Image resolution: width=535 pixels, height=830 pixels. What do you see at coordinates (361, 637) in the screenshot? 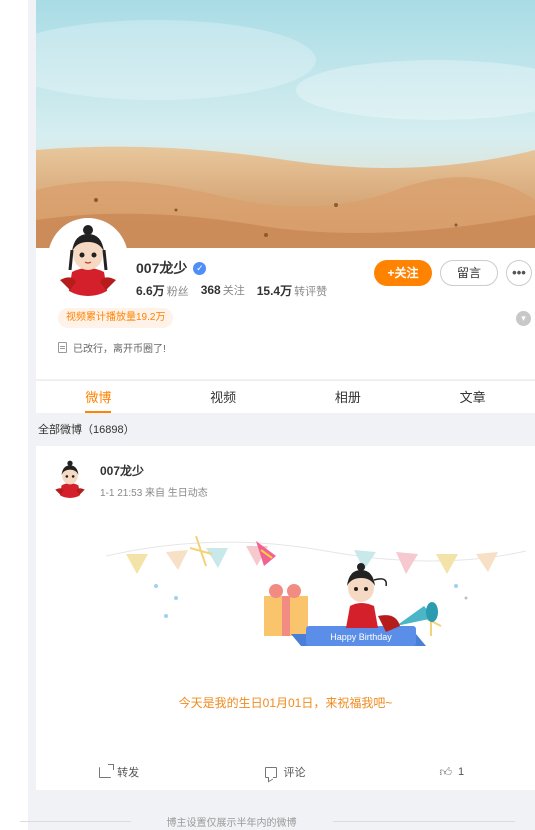
I see `birthday-banner-text: Happy Birthday` at bounding box center [361, 637].